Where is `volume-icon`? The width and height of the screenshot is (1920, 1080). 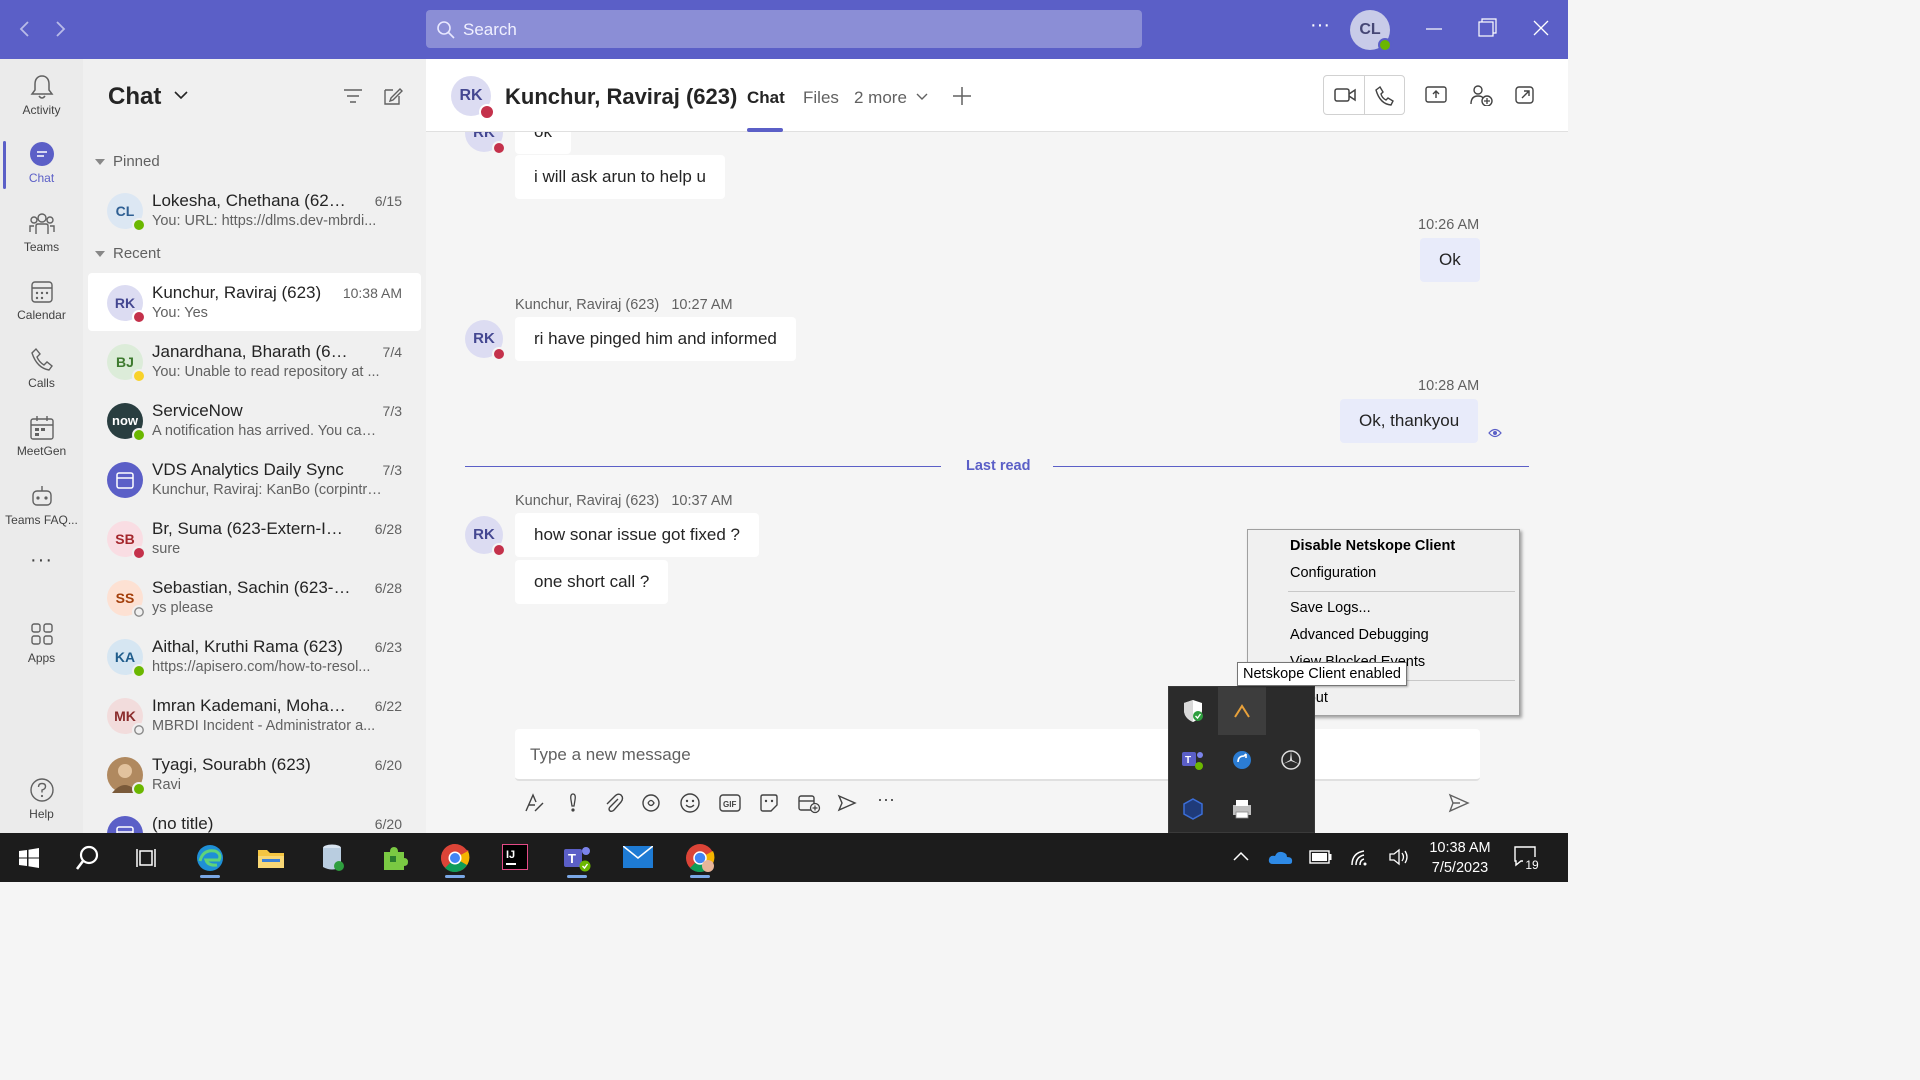 volume-icon is located at coordinates (1399, 857).